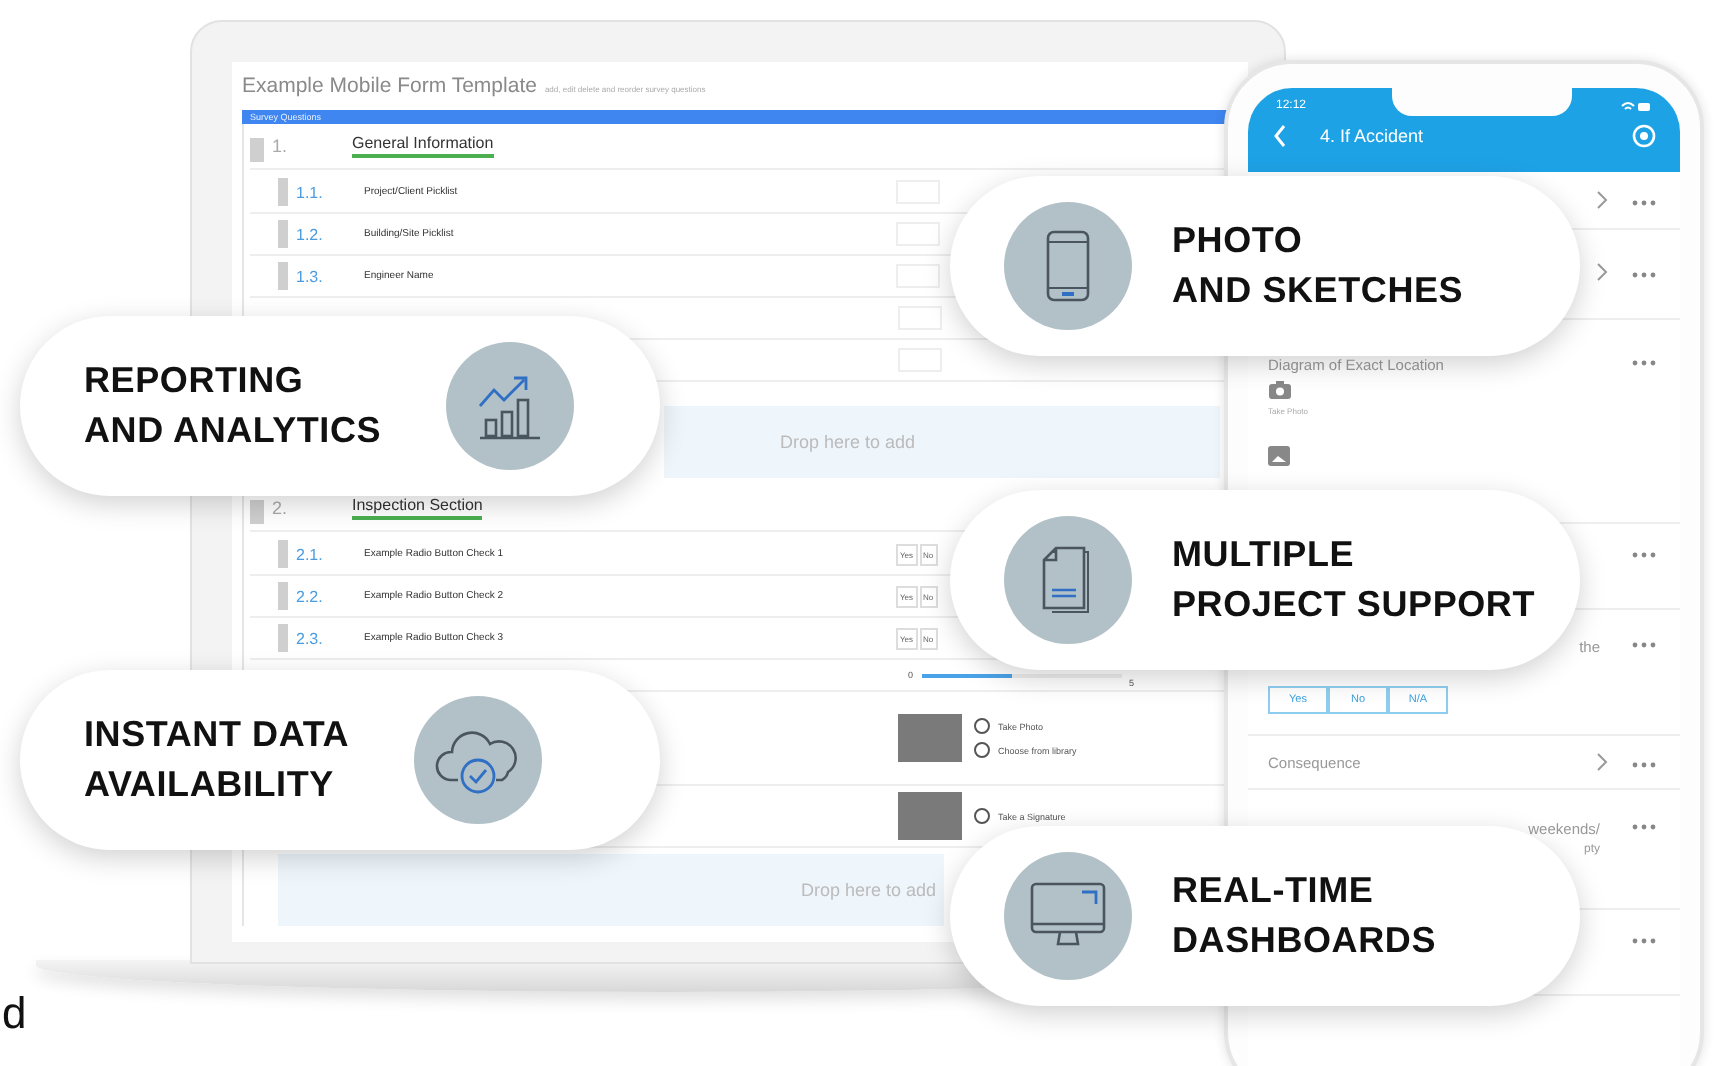  Describe the element at coordinates (423, 146) in the screenshot. I see `section-title: General Information` at that location.